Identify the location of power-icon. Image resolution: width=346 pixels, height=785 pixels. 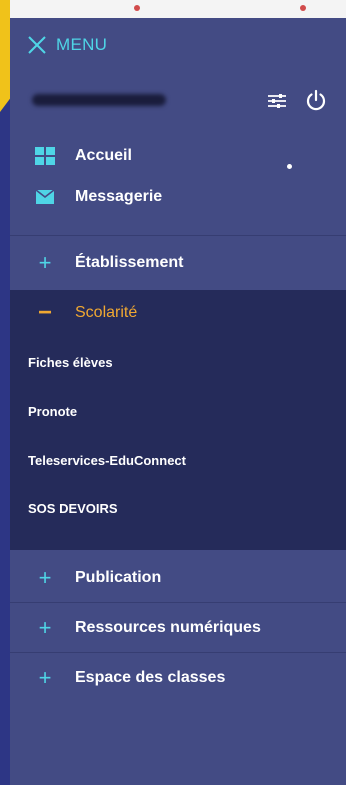
(316, 100).